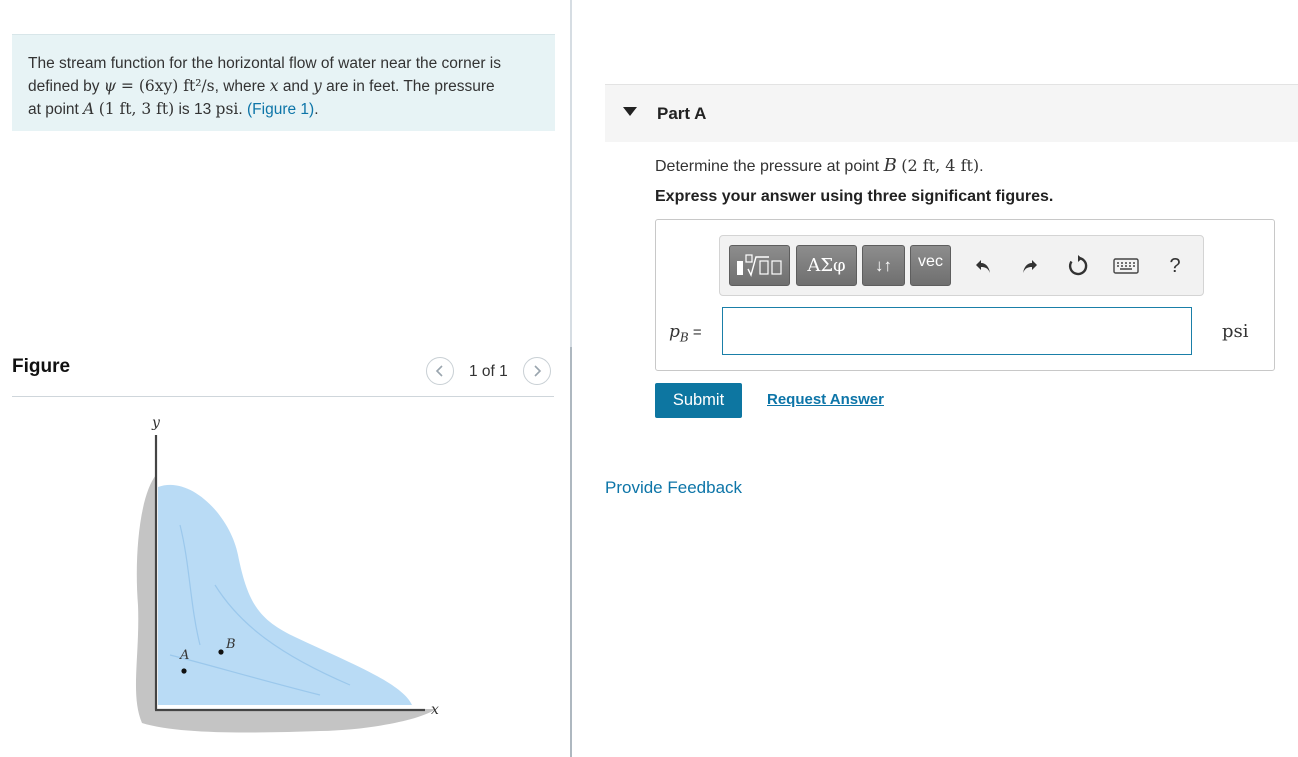 The height and width of the screenshot is (757, 1298). I want to click on answer-label: pB =, so click(685, 333).